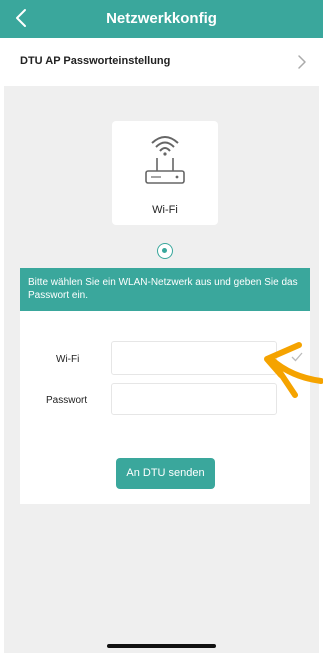 The width and height of the screenshot is (323, 653). Describe the element at coordinates (165, 210) in the screenshot. I see `wifi-option-label: Wi-Fi` at that location.